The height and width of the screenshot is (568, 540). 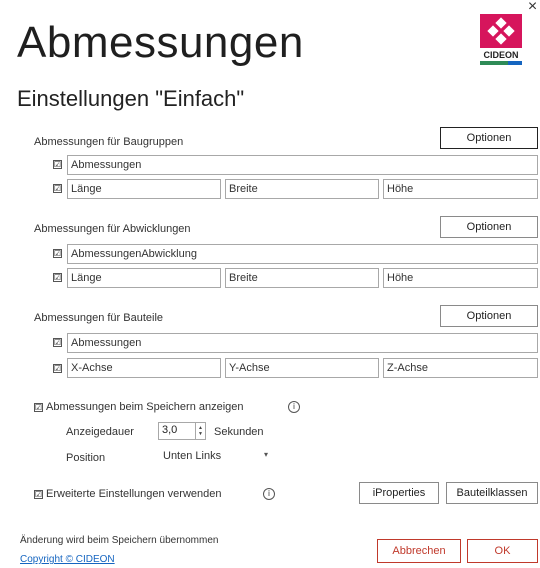 What do you see at coordinates (170, 430) in the screenshot?
I see `display-duration-value: 3,0` at bounding box center [170, 430].